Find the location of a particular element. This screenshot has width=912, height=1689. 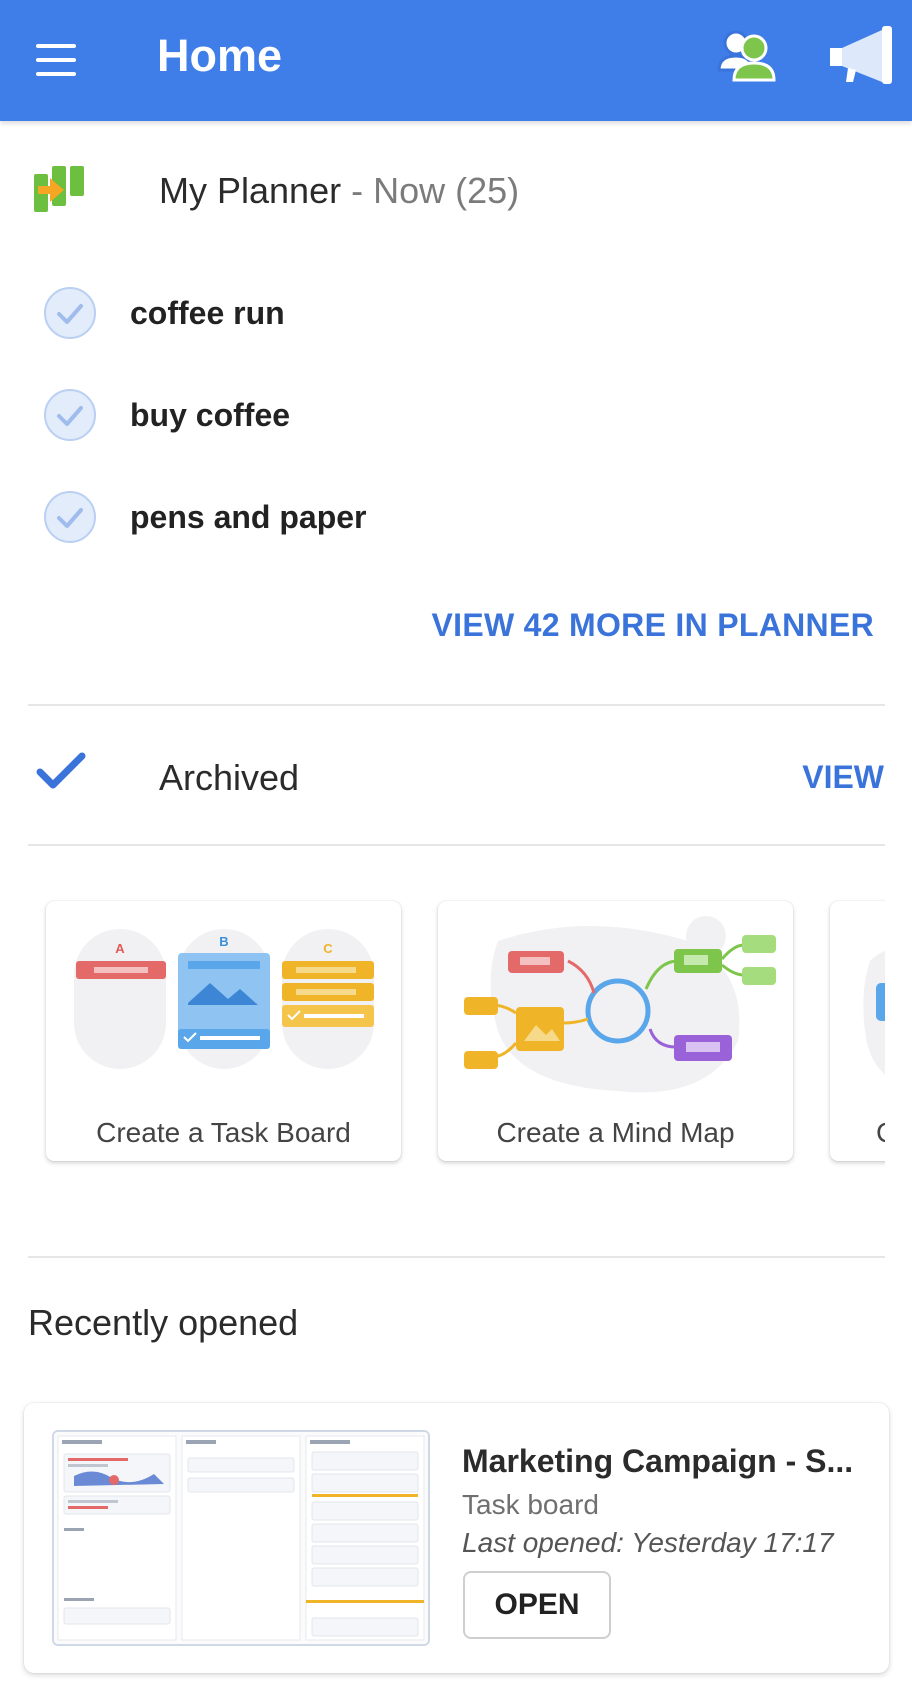

template-label: Create a Task Board is located at coordinates (223, 1132).